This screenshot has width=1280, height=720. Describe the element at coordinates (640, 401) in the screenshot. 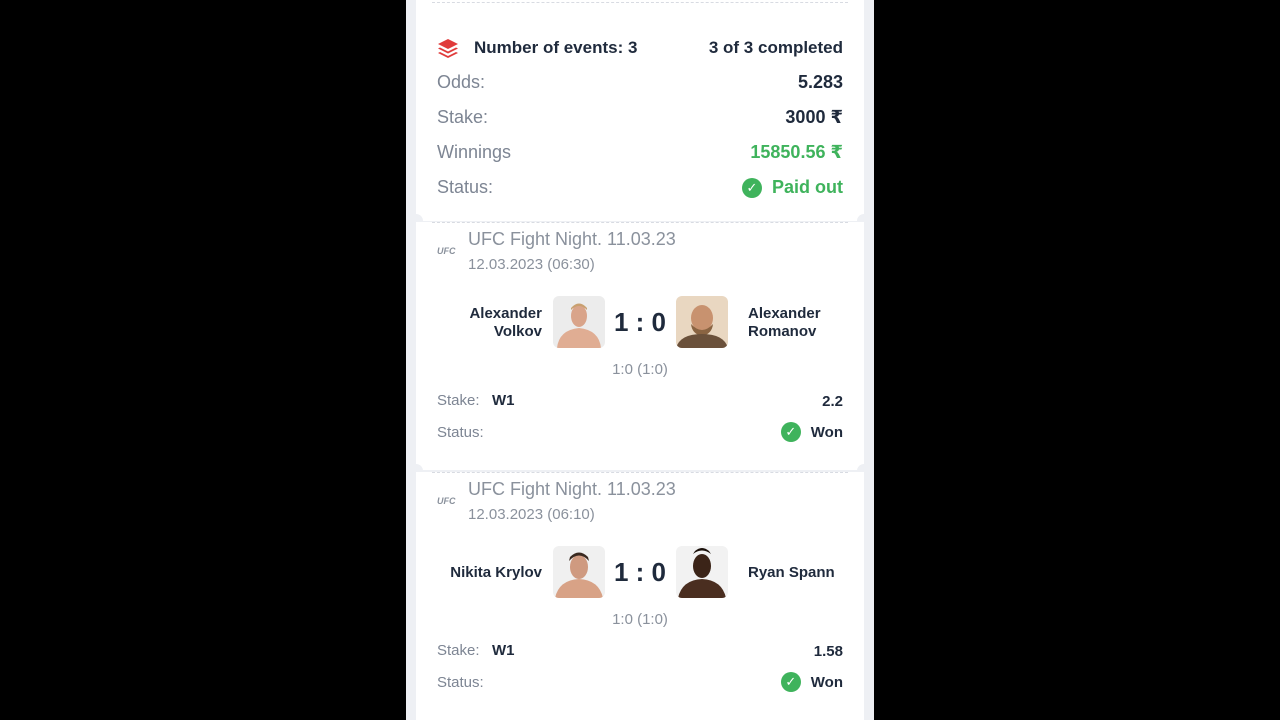

I see `event-stake-row: Stake: W1 2.2` at that location.